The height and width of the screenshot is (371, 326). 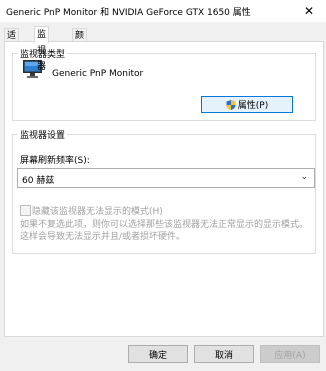 I want to click on refresh-rate-label: 屏幕刷新频率(S):, so click(x=55, y=161).